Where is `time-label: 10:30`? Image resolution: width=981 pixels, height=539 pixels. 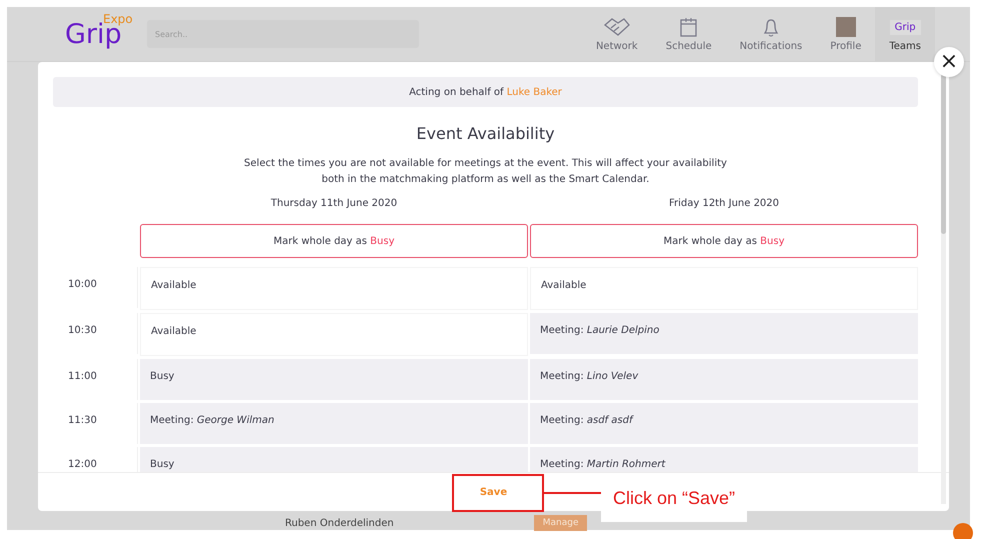
time-label: 10:30 is located at coordinates (98, 333).